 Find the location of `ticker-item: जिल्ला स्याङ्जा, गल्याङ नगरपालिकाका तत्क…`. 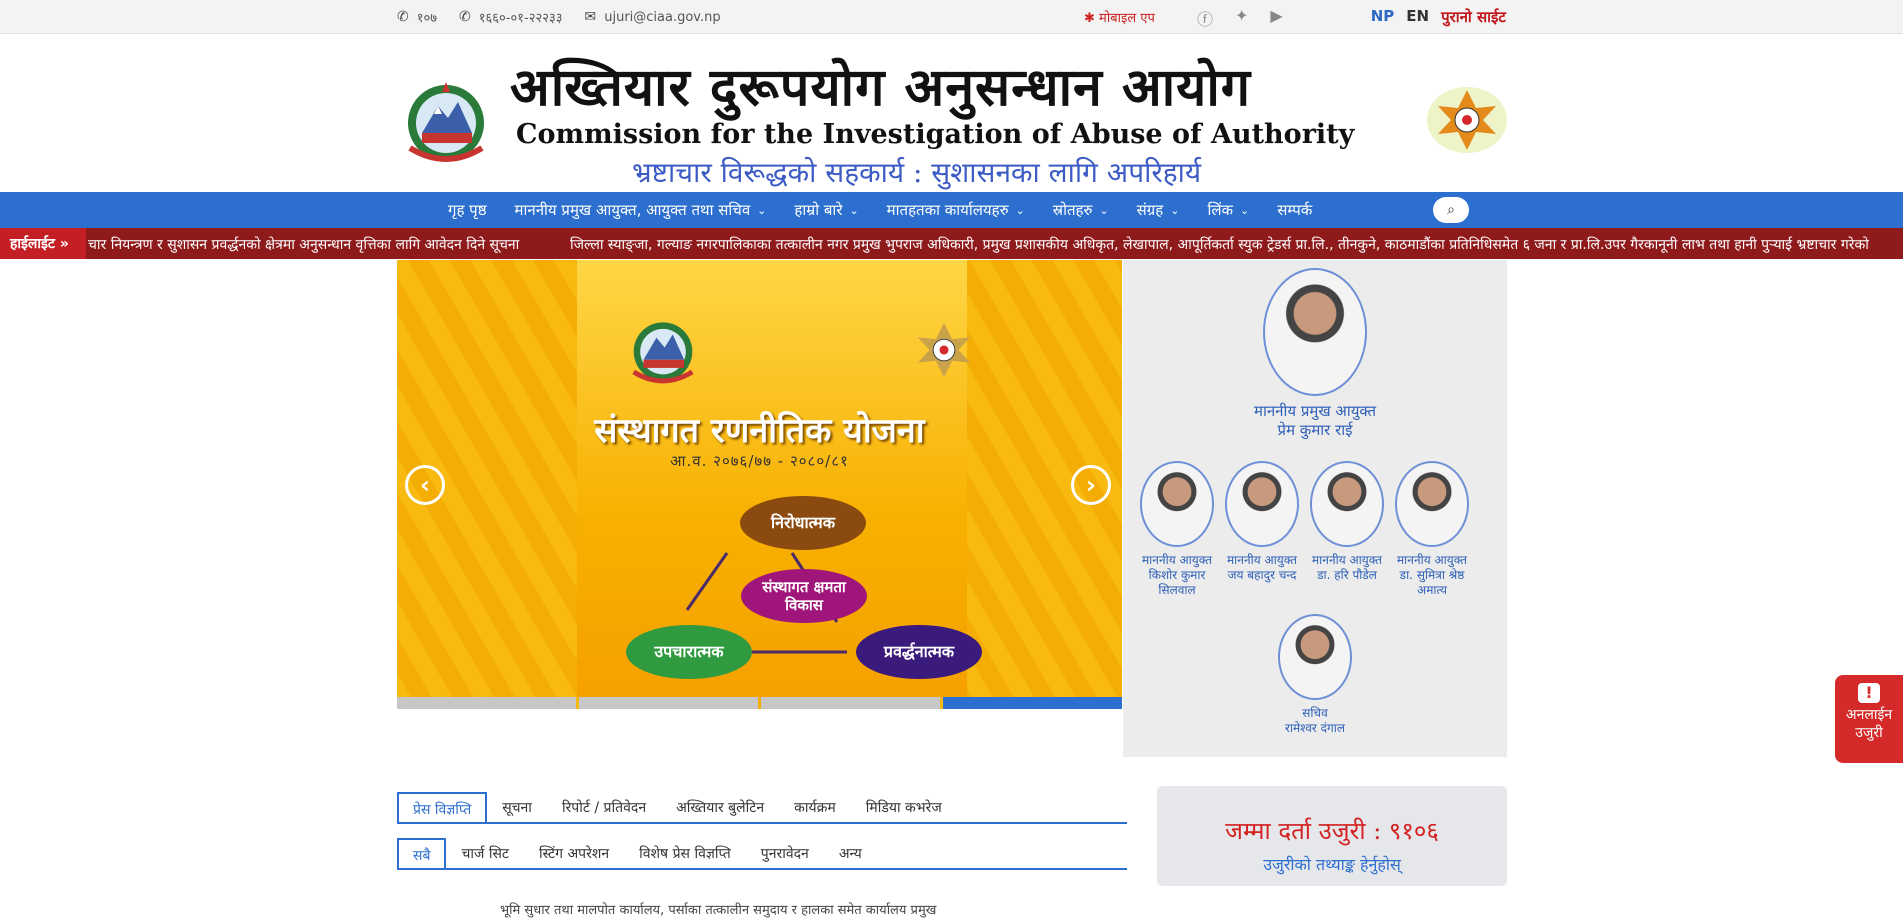

ticker-item: जिल्ला स्याङ्जा, गल्याङ नगरपालिकाका तत्क… is located at coordinates (1219, 244).